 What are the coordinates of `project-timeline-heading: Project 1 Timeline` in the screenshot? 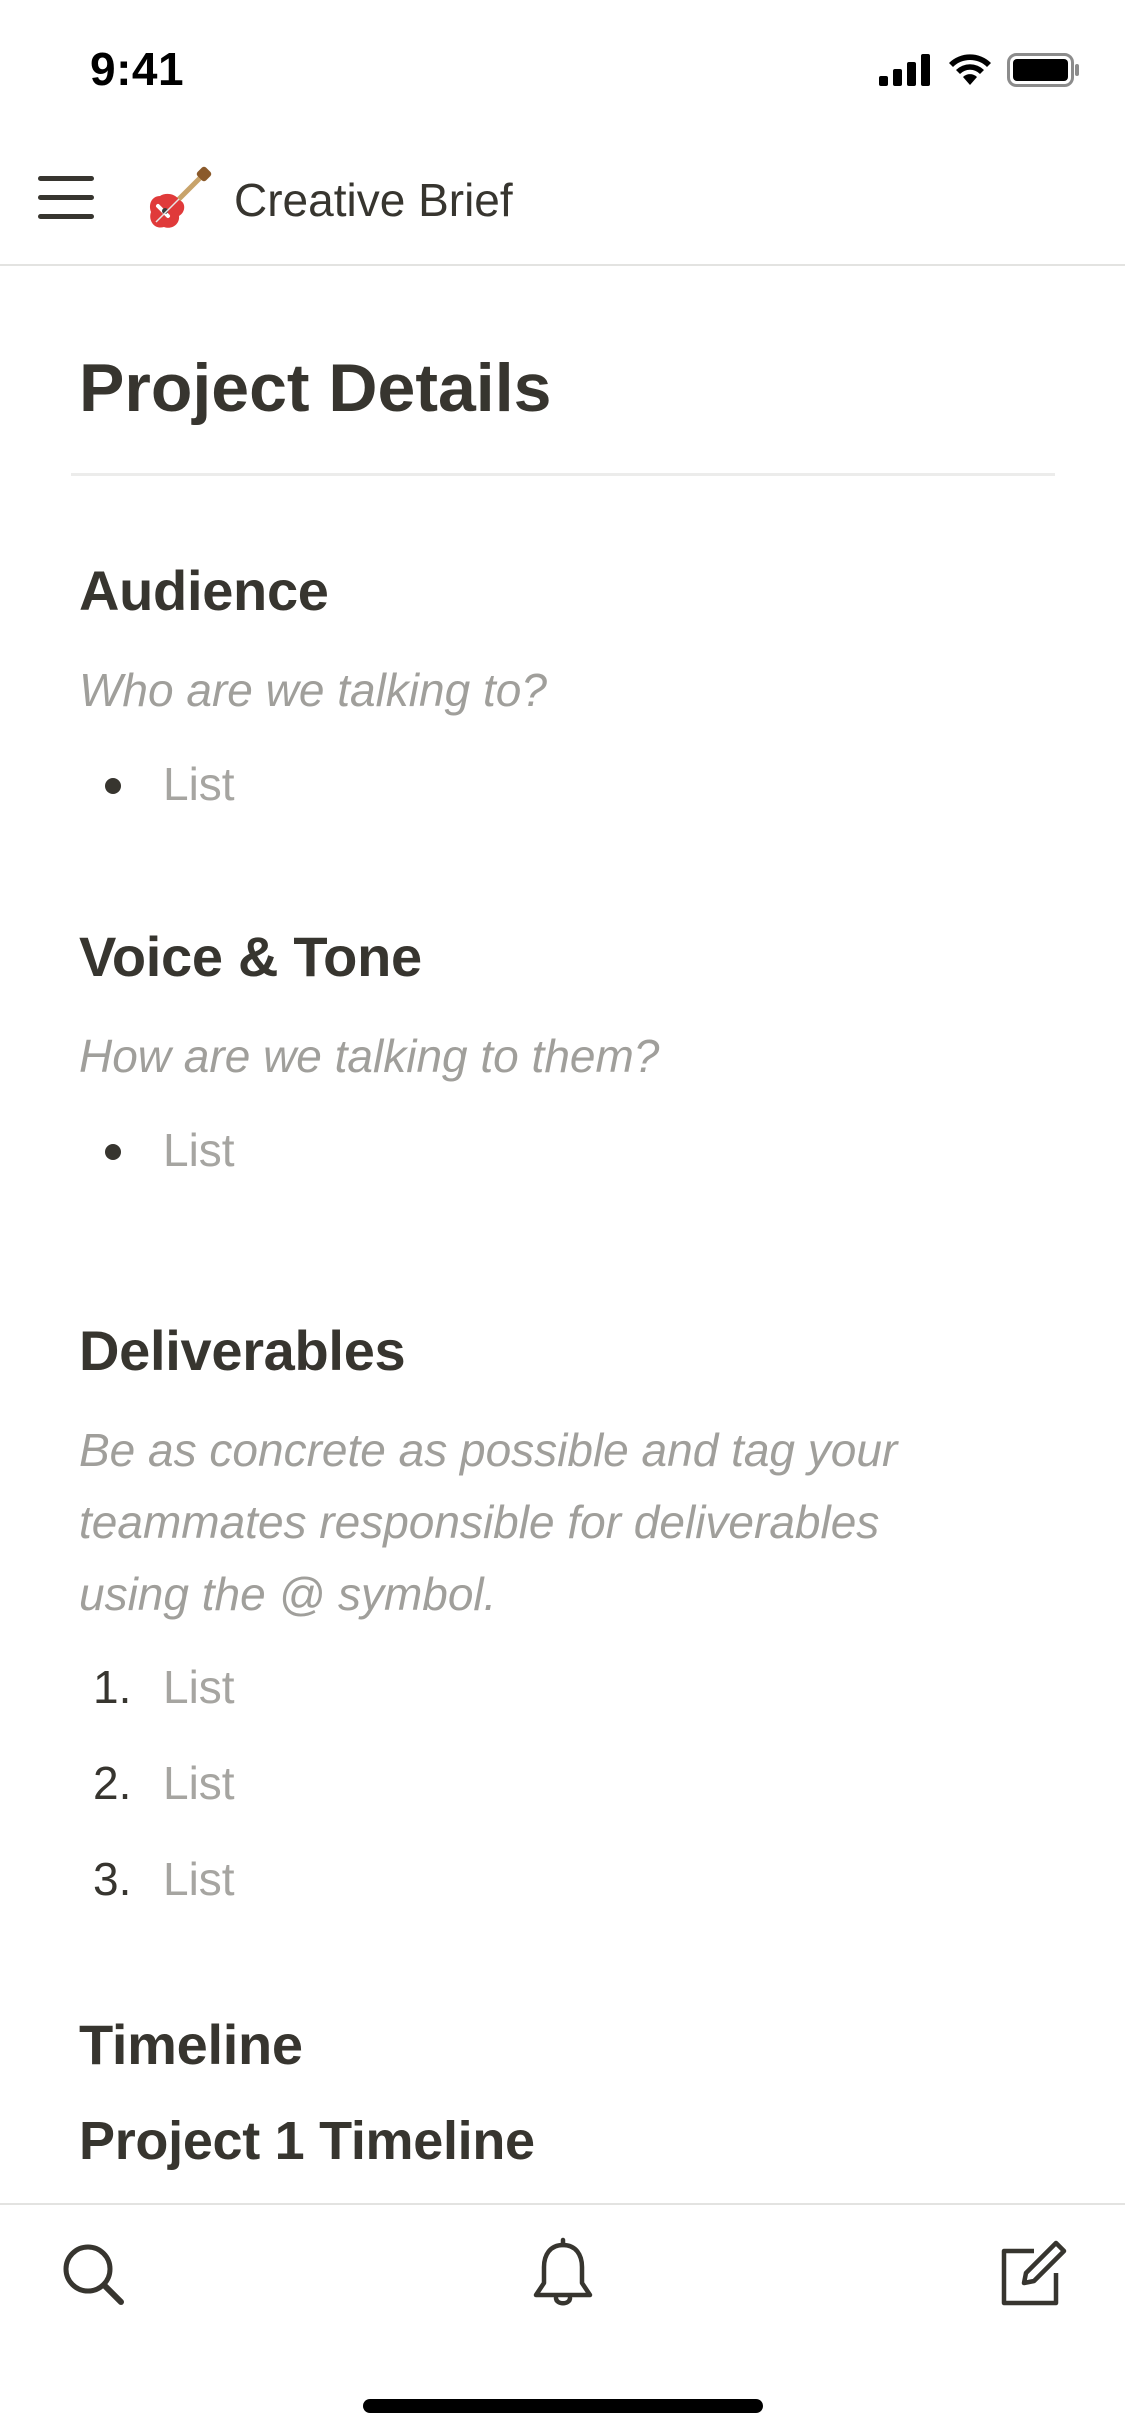 It's located at (307, 2141).